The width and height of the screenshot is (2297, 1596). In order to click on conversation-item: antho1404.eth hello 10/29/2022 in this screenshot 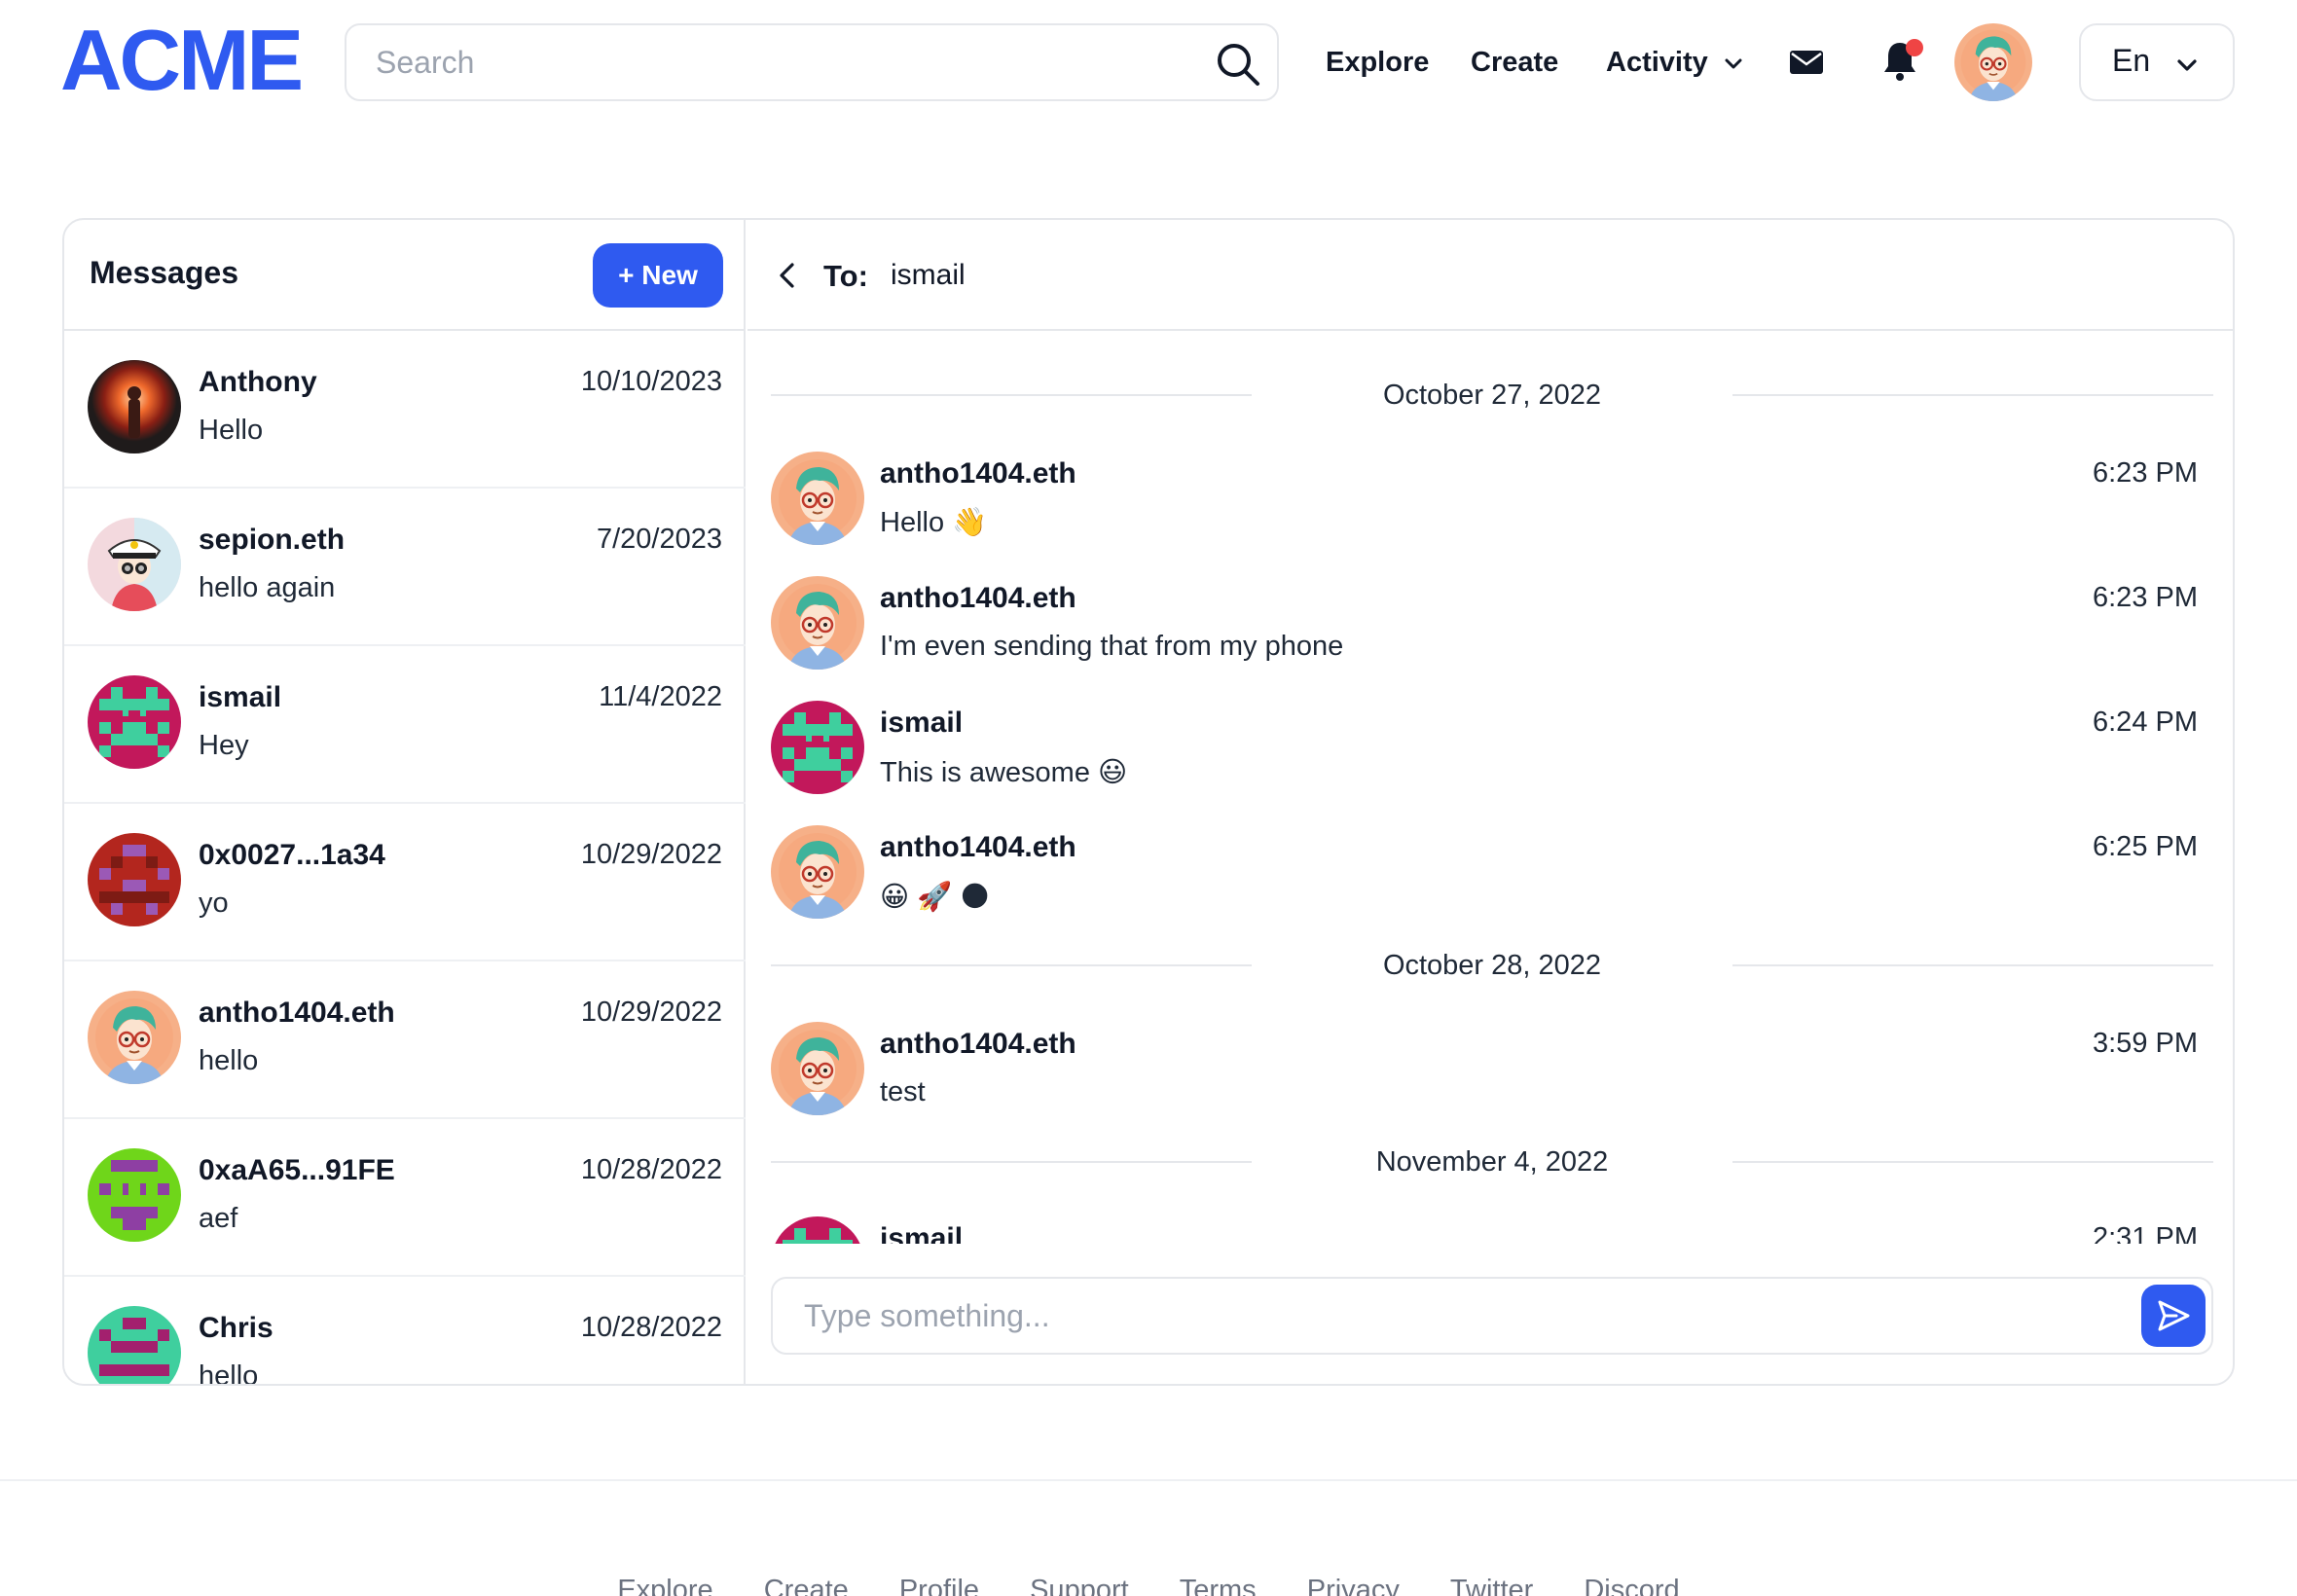, I will do `click(405, 1040)`.